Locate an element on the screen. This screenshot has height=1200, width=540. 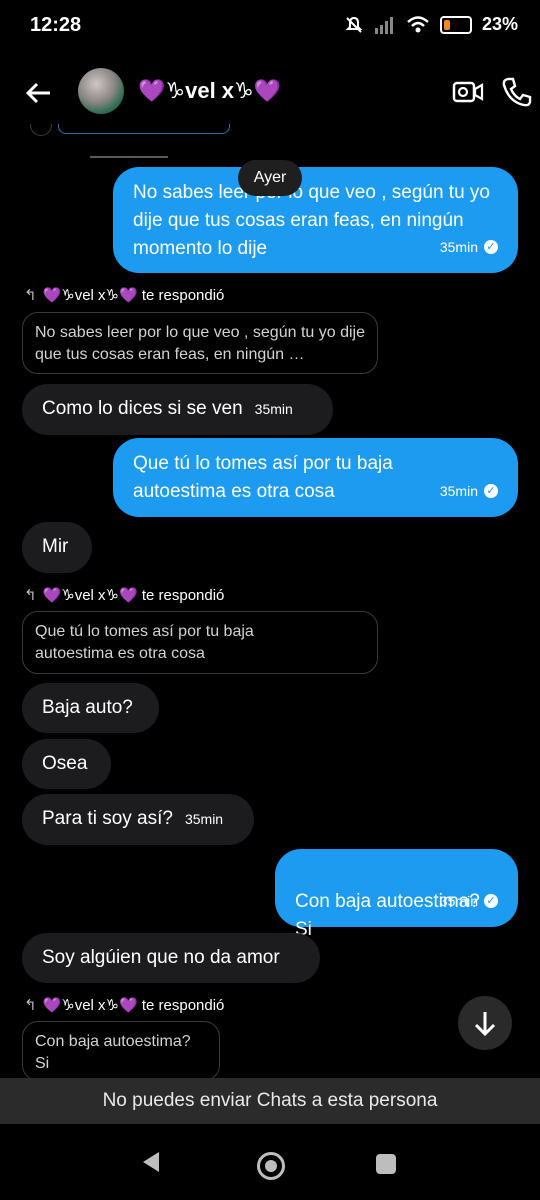
nav-home-icon is located at coordinates (271, 1166).